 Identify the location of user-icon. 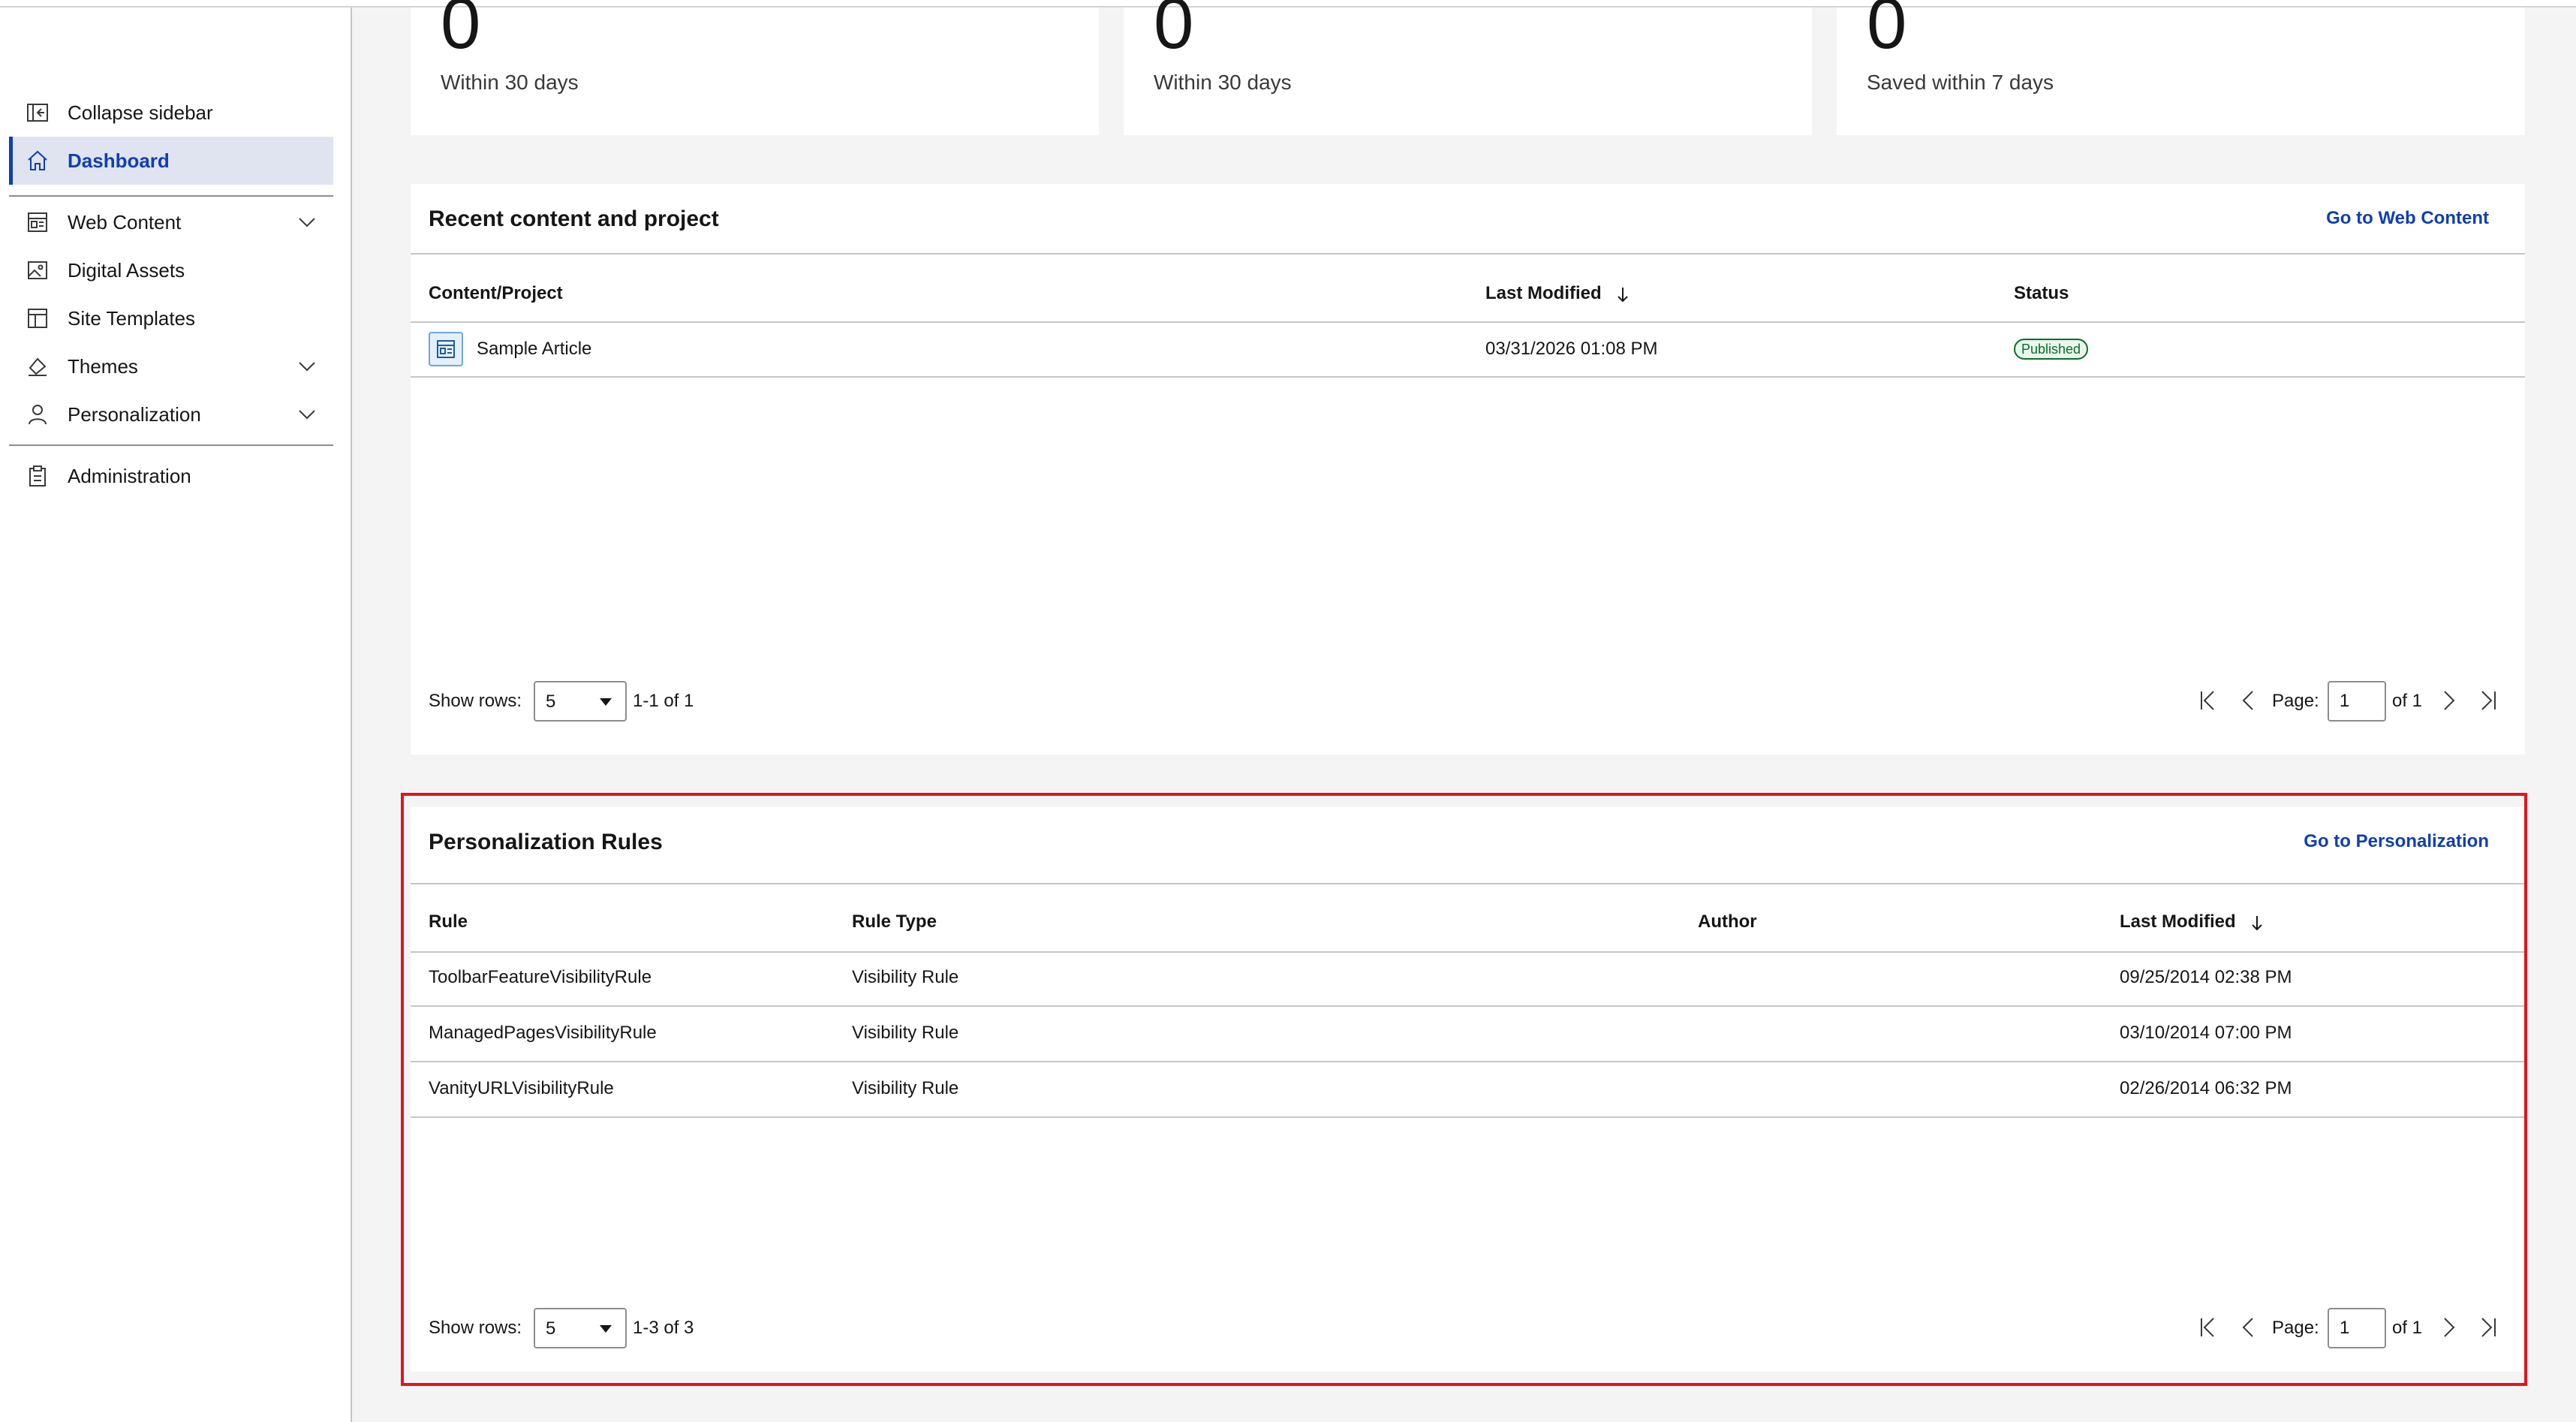
(38, 415).